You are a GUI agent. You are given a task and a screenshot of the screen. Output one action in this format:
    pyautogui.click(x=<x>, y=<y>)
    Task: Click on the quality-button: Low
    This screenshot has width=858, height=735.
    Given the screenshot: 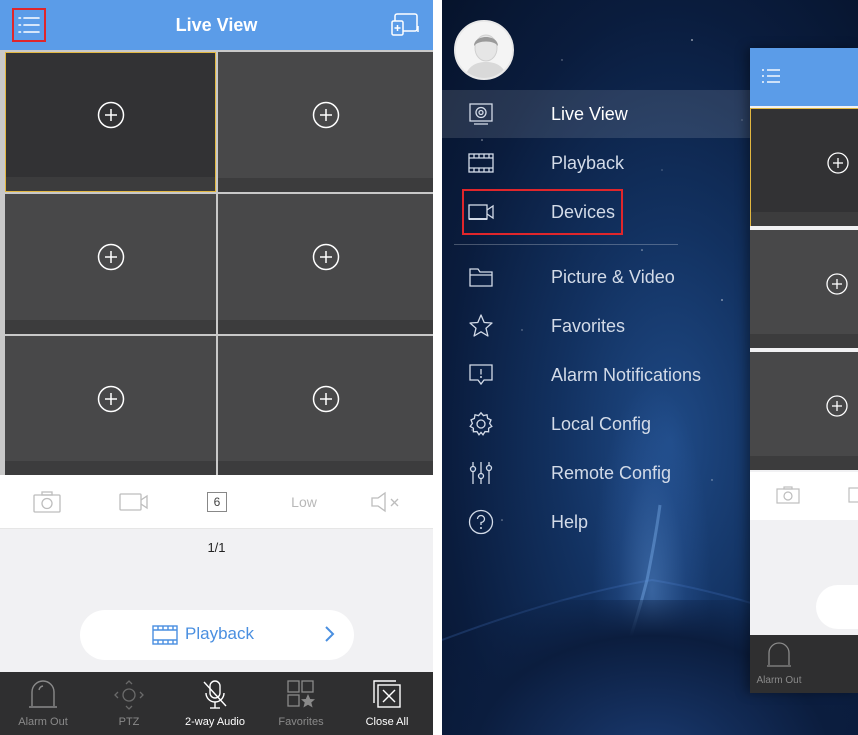 What is the action you would take?
    pyautogui.click(x=304, y=502)
    